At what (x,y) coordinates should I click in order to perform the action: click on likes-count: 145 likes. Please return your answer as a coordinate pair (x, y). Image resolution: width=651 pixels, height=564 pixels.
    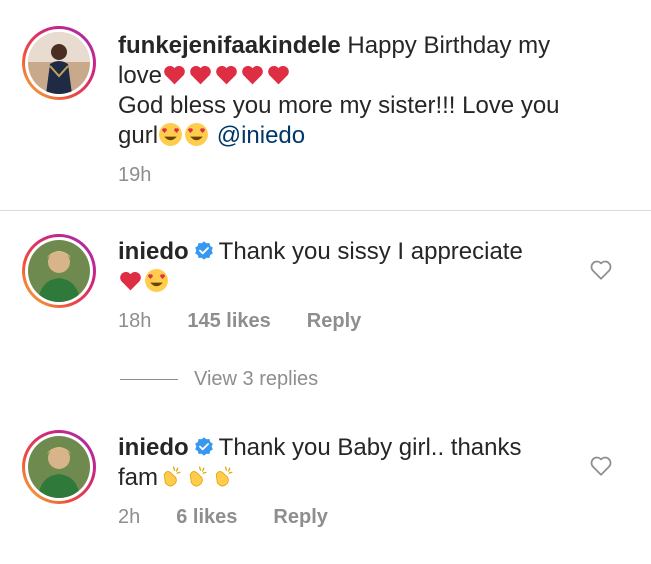
    Looking at the image, I should click on (228, 321).